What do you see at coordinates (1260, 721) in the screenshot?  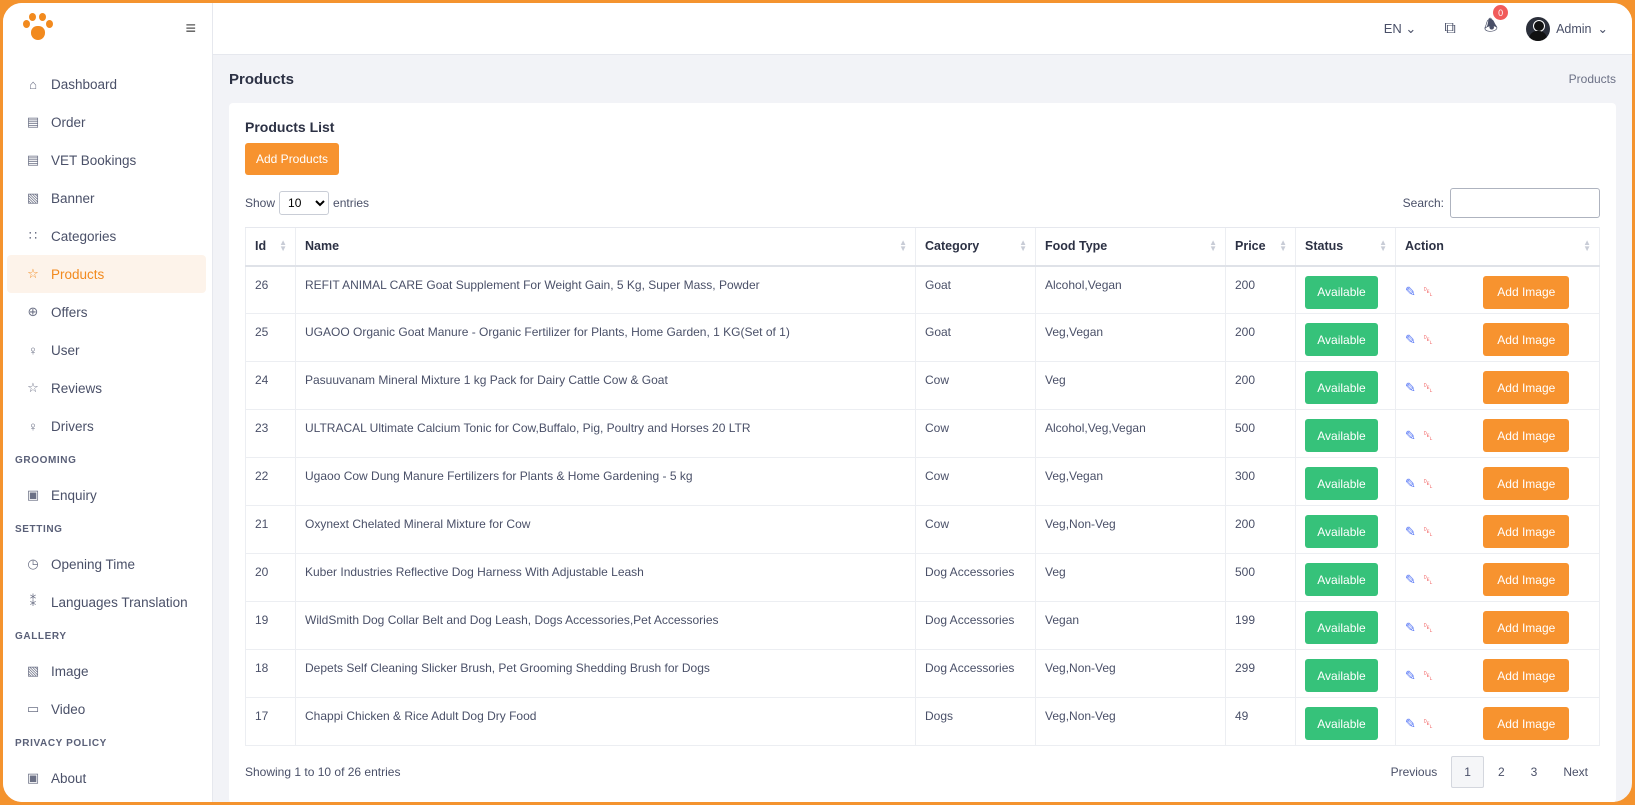 I see `cell-price: 49` at bounding box center [1260, 721].